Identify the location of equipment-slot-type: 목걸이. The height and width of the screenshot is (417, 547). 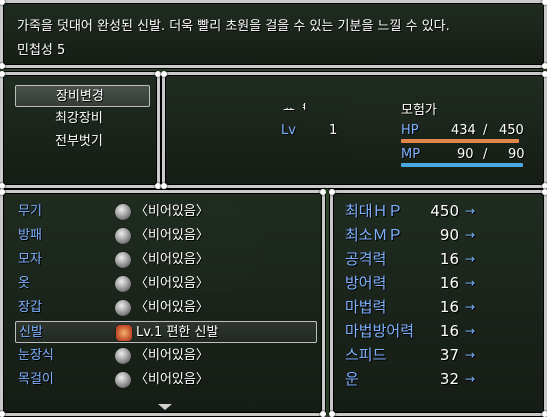
(36, 379).